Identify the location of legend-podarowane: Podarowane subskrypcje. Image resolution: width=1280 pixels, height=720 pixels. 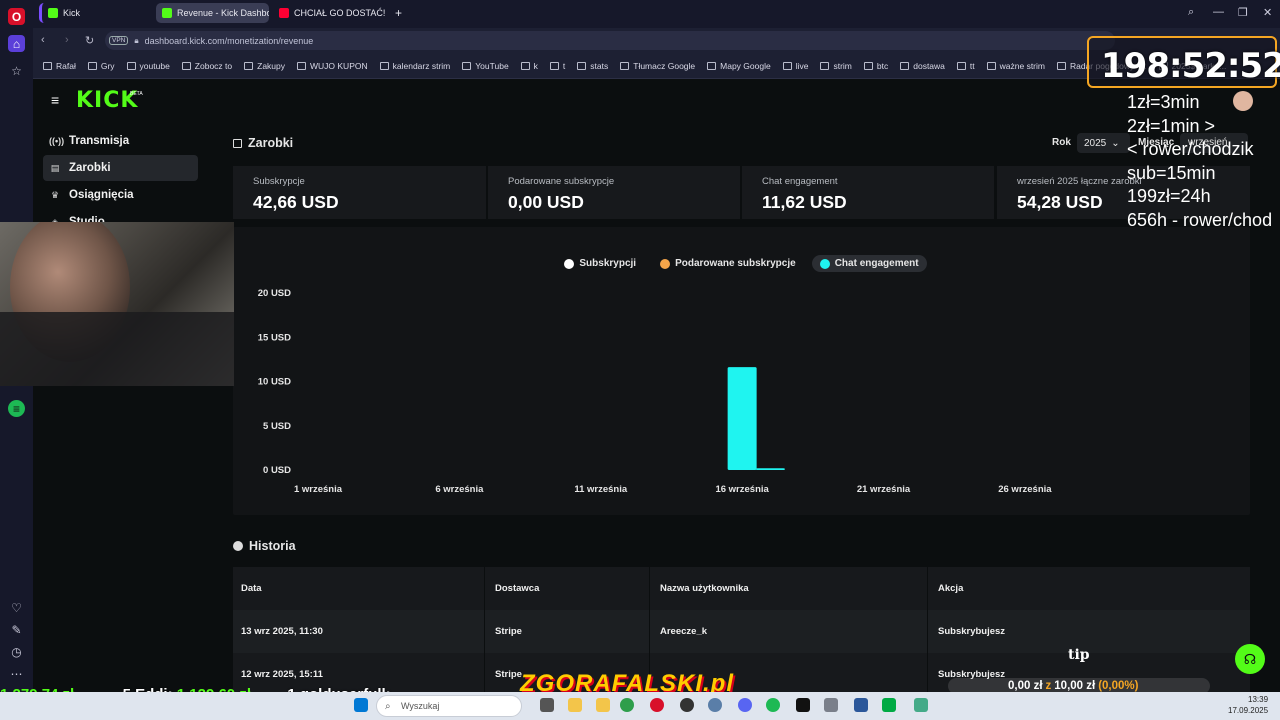
(728, 263).